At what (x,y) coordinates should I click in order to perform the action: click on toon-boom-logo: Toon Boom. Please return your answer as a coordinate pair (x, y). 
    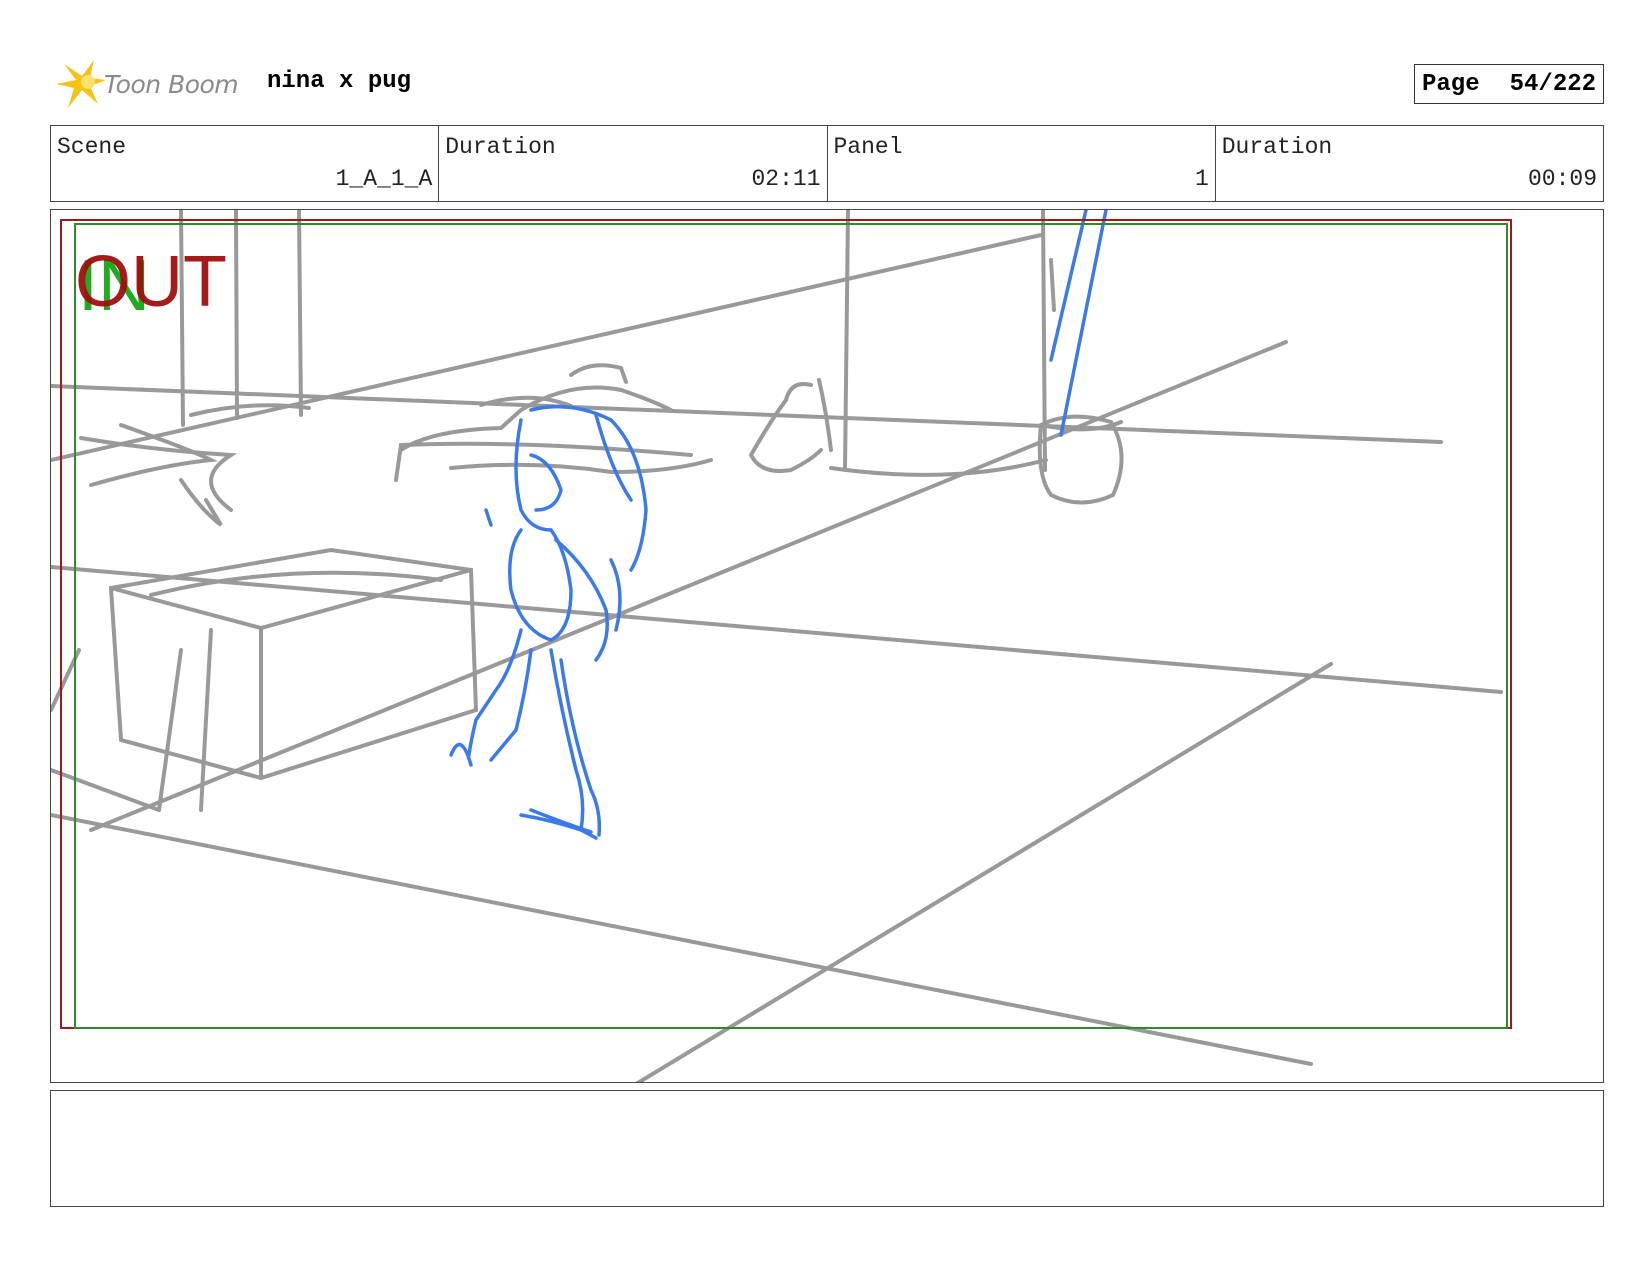
    Looking at the image, I should click on (146, 84).